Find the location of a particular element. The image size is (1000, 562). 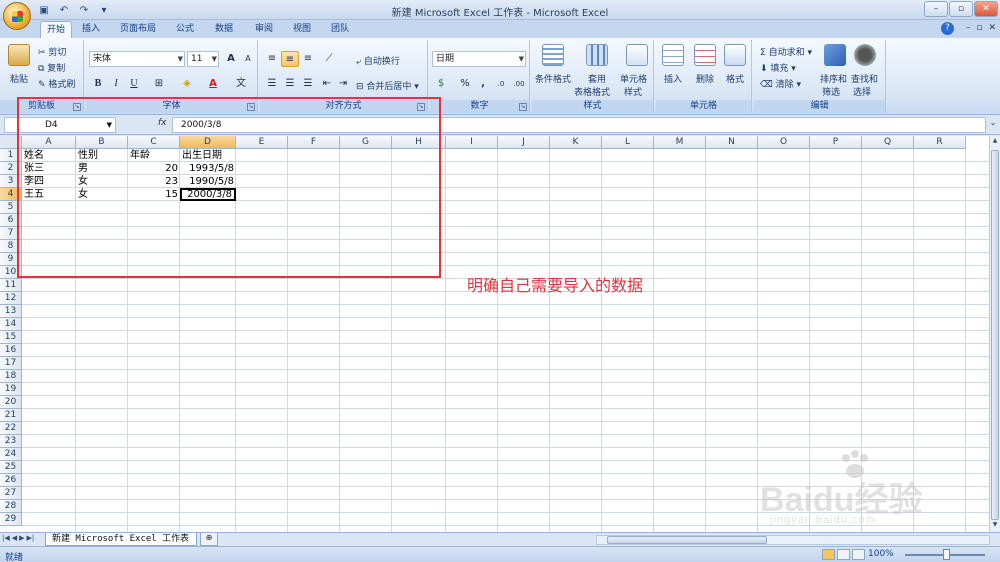

help-icon: ? is located at coordinates (947, 28).